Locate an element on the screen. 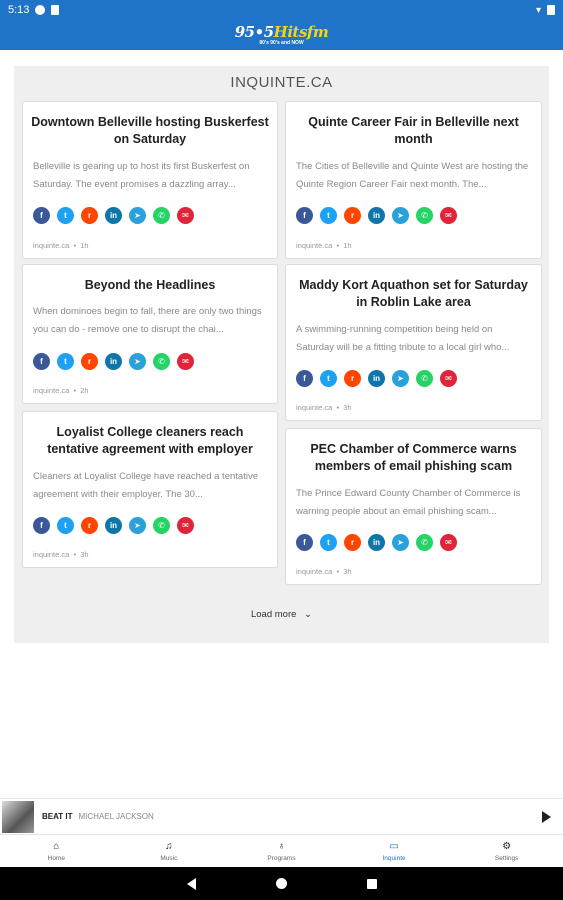 The height and width of the screenshot is (900, 563). wifi-icon: ▾ is located at coordinates (538, 10).